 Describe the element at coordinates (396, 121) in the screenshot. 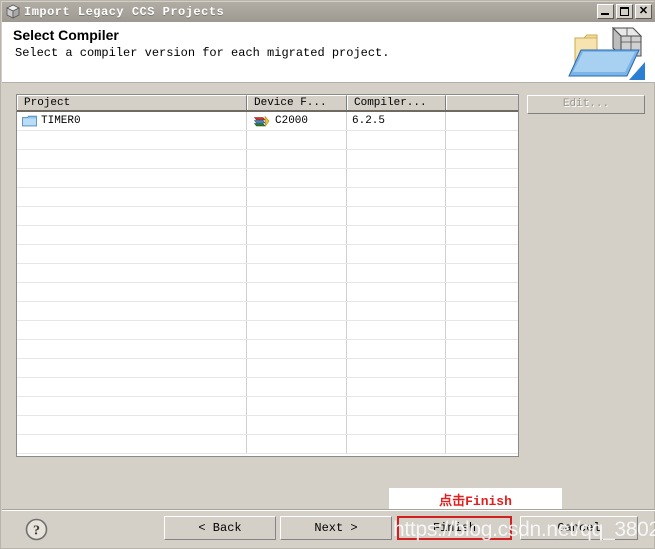

I see `cell-compiler: 6.2.5` at that location.